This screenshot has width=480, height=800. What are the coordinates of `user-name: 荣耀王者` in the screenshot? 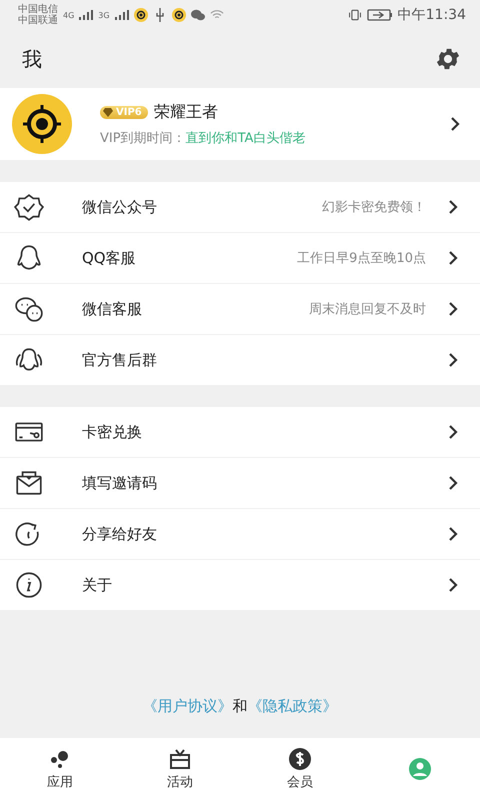 It's located at (186, 112).